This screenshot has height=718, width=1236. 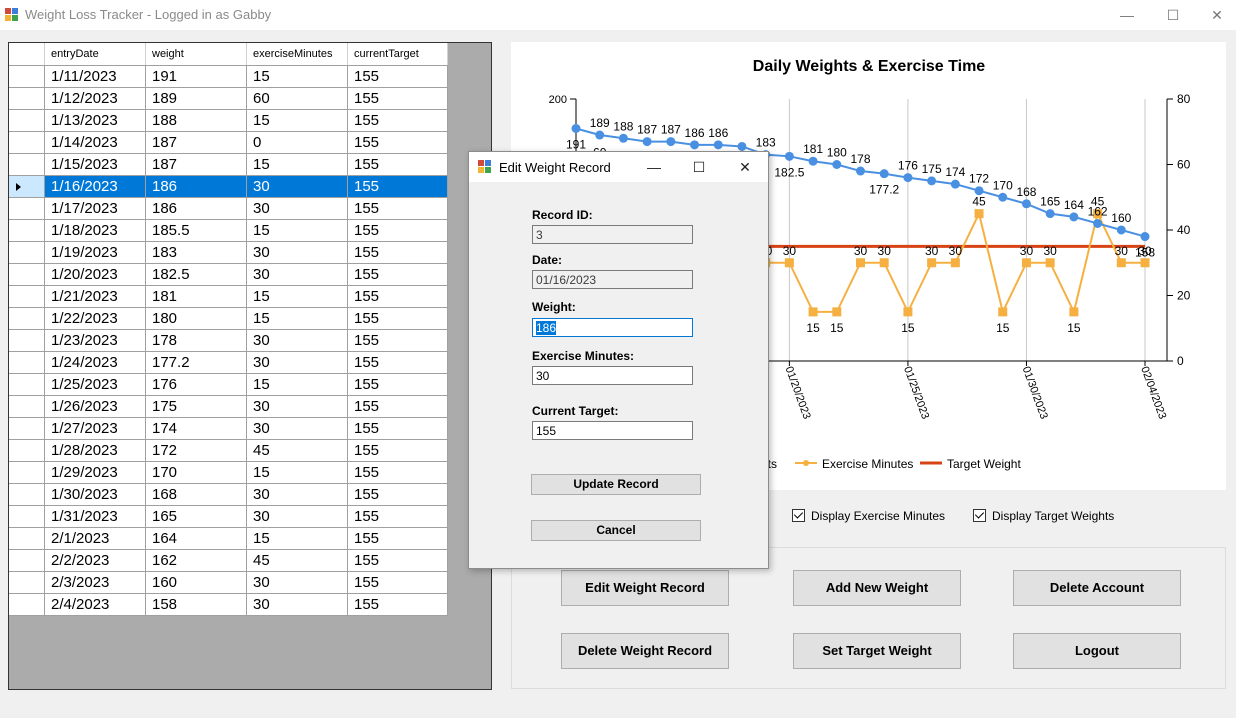 I want to click on cell-entrydate: 1/15/2023, so click(x=95, y=164).